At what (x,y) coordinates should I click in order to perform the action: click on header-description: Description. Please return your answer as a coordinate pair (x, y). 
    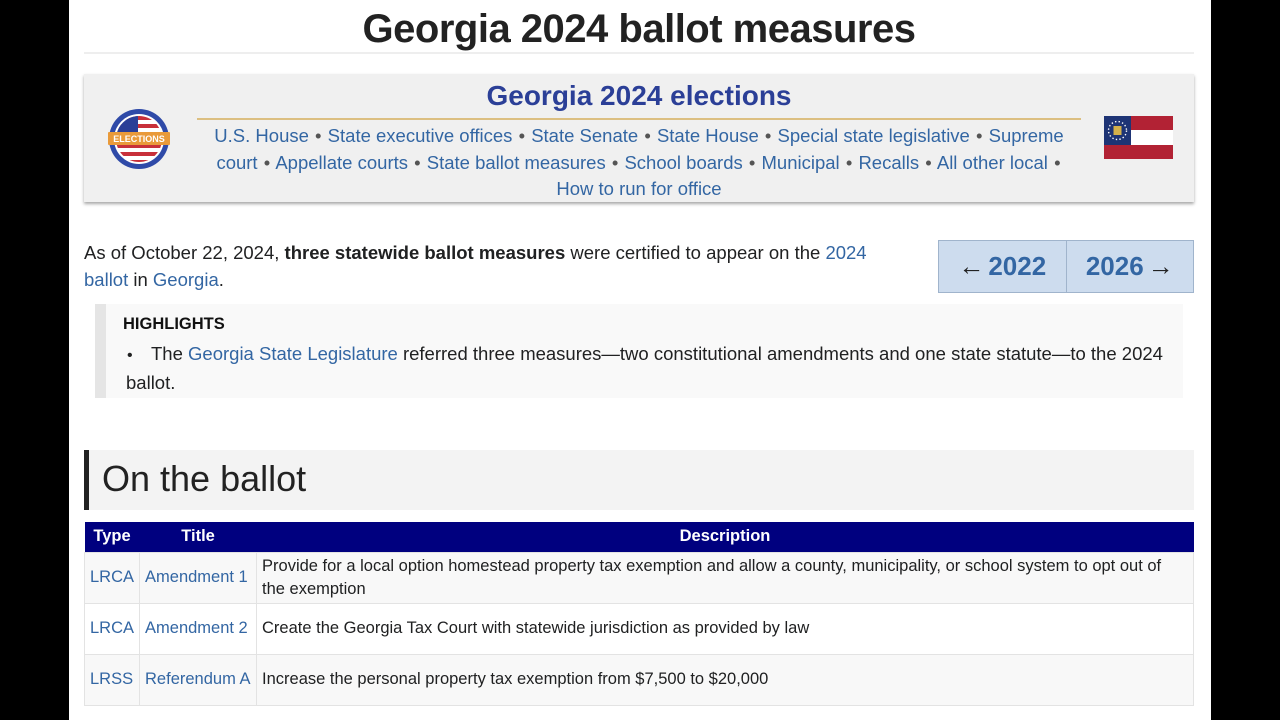
    Looking at the image, I should click on (725, 537).